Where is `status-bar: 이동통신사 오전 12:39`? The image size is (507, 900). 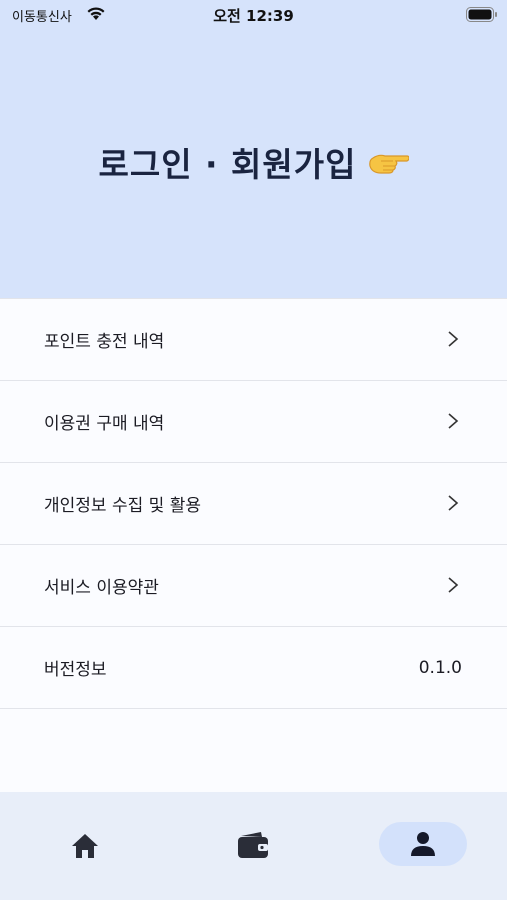 status-bar: 이동통신사 오전 12:39 is located at coordinates (253, 15).